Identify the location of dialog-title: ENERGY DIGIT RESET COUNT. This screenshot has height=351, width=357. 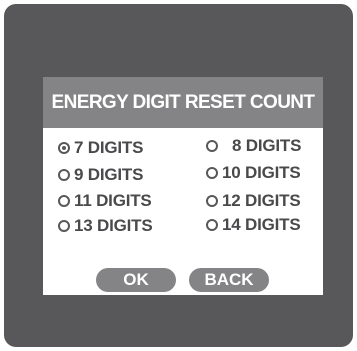
(183, 102).